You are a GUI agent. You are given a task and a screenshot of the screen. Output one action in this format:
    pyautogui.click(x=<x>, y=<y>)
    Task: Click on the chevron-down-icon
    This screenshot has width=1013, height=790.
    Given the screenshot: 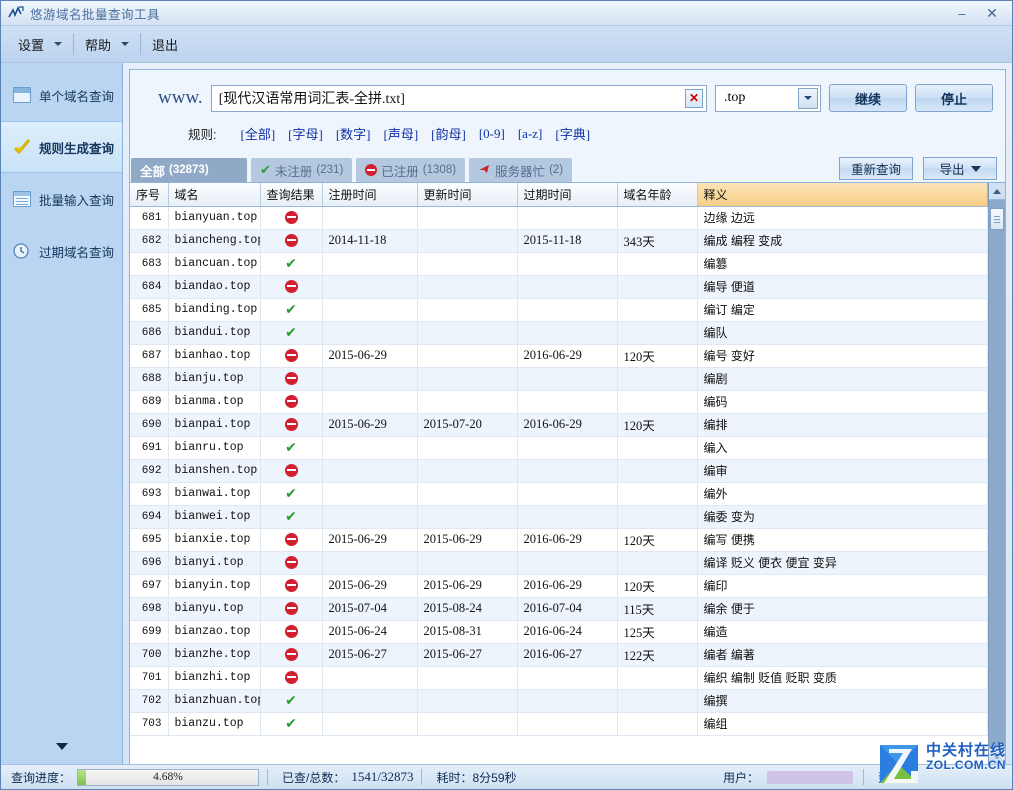 What is the action you would take?
    pyautogui.click(x=808, y=98)
    